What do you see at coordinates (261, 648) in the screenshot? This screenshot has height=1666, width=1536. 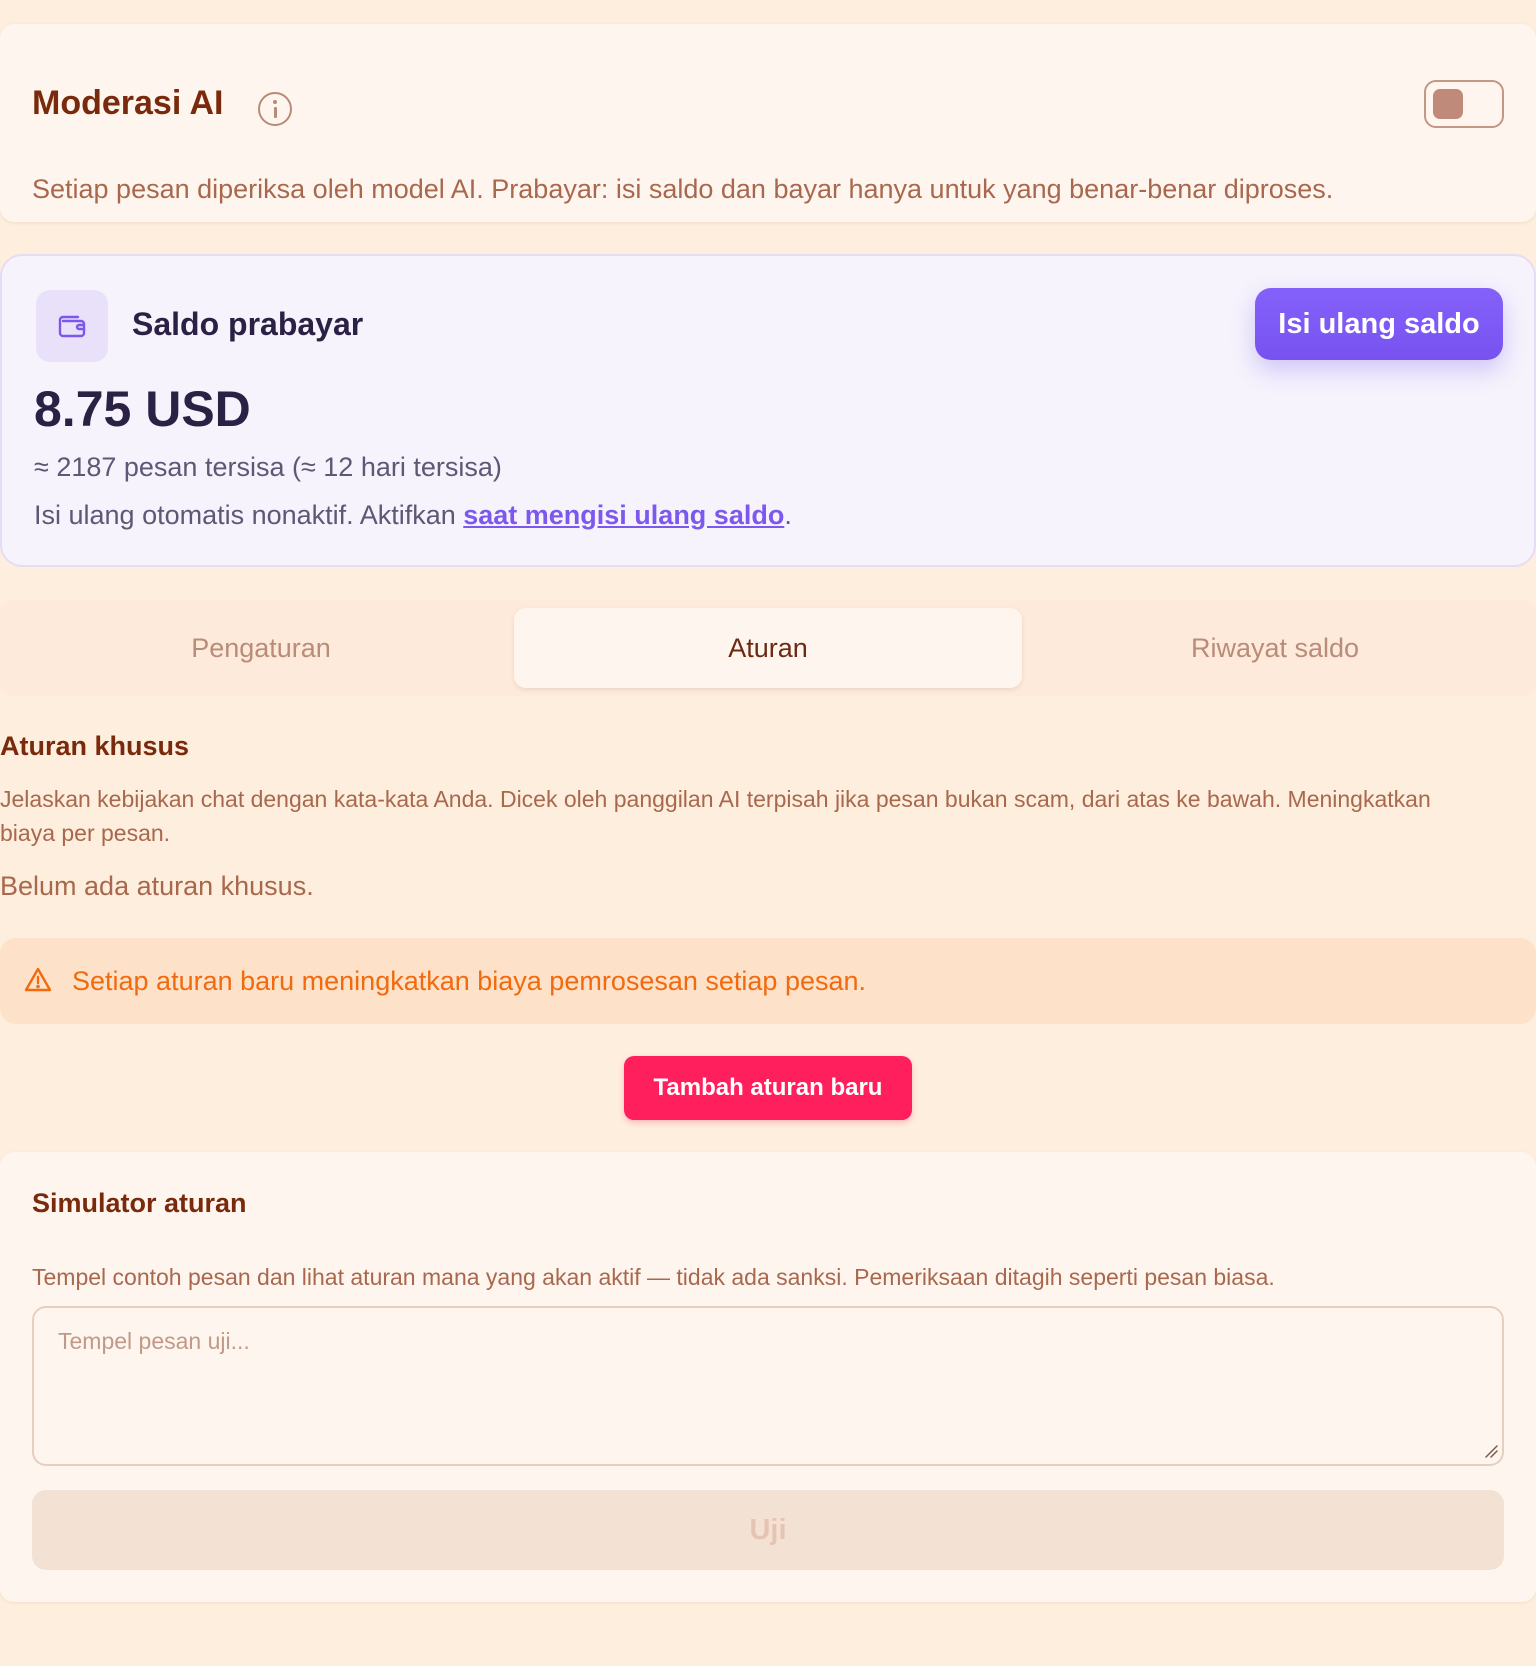 I see `tab-settings: Pengaturan` at bounding box center [261, 648].